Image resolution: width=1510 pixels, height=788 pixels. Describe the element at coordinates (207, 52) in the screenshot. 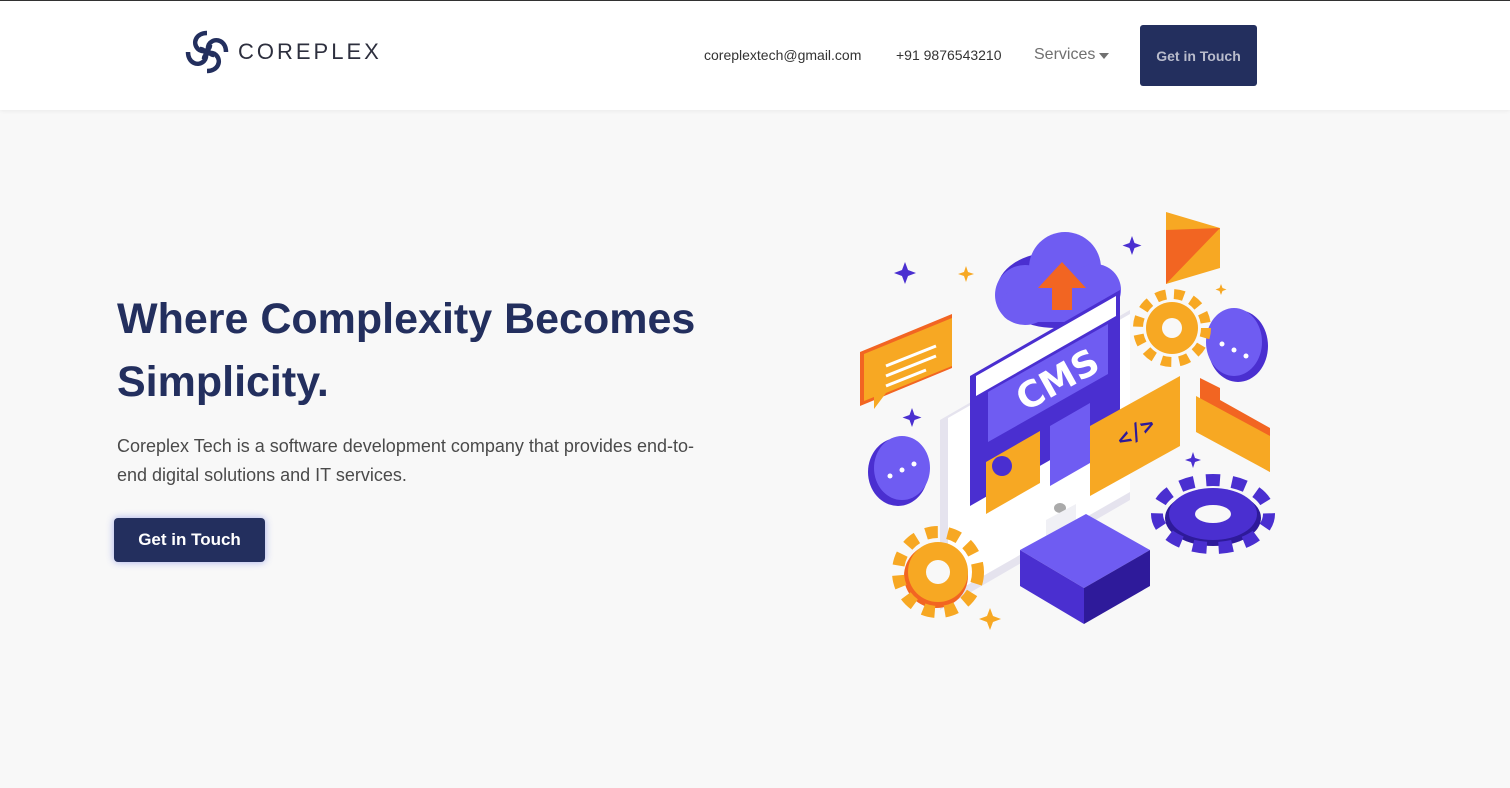

I see `coreplex-logo-icon` at that location.